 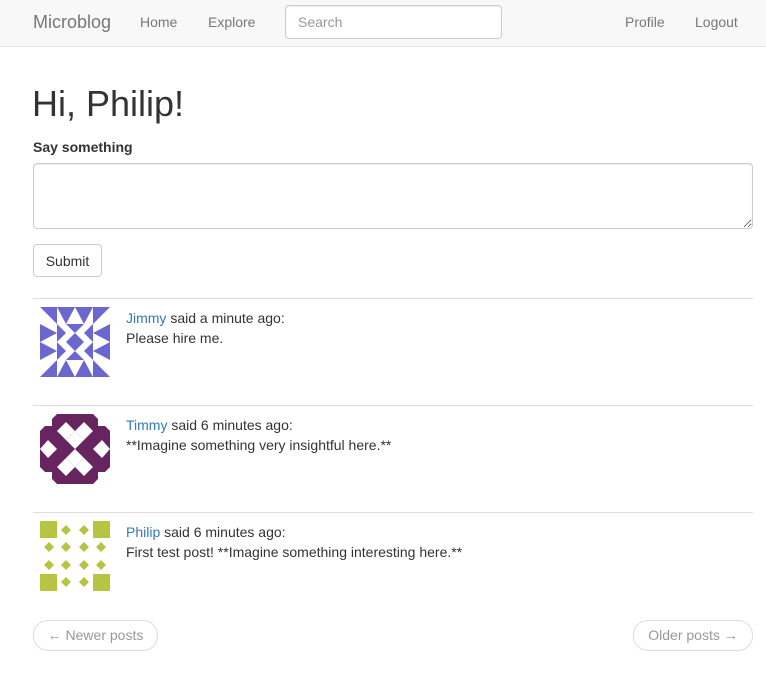 I want to click on post-author-link: Timmy, so click(x=146, y=425).